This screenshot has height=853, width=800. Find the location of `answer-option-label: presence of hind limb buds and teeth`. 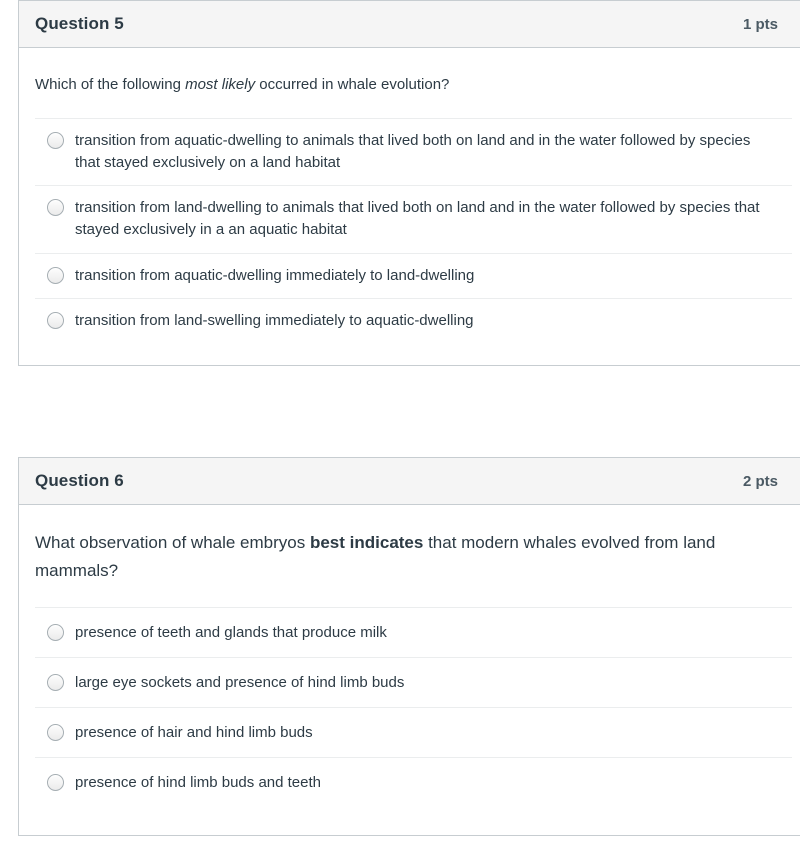

answer-option-label: presence of hind limb buds and teeth is located at coordinates (198, 783).